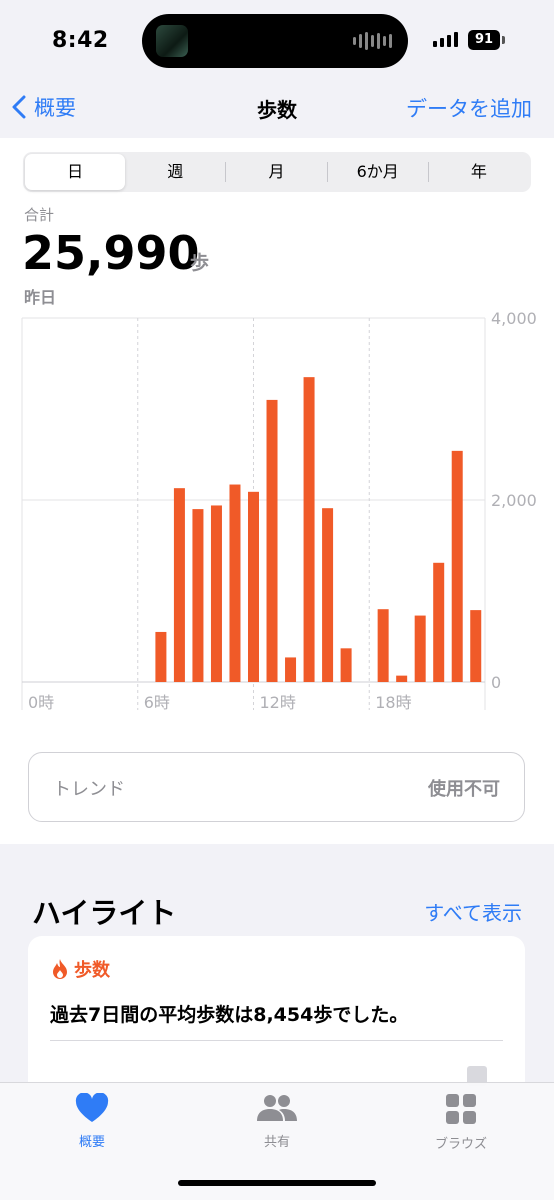 The height and width of the screenshot is (1200, 554). I want to click on highlight-text: 過去7日間の平均歩数は8,454歩でした。, so click(229, 1015).